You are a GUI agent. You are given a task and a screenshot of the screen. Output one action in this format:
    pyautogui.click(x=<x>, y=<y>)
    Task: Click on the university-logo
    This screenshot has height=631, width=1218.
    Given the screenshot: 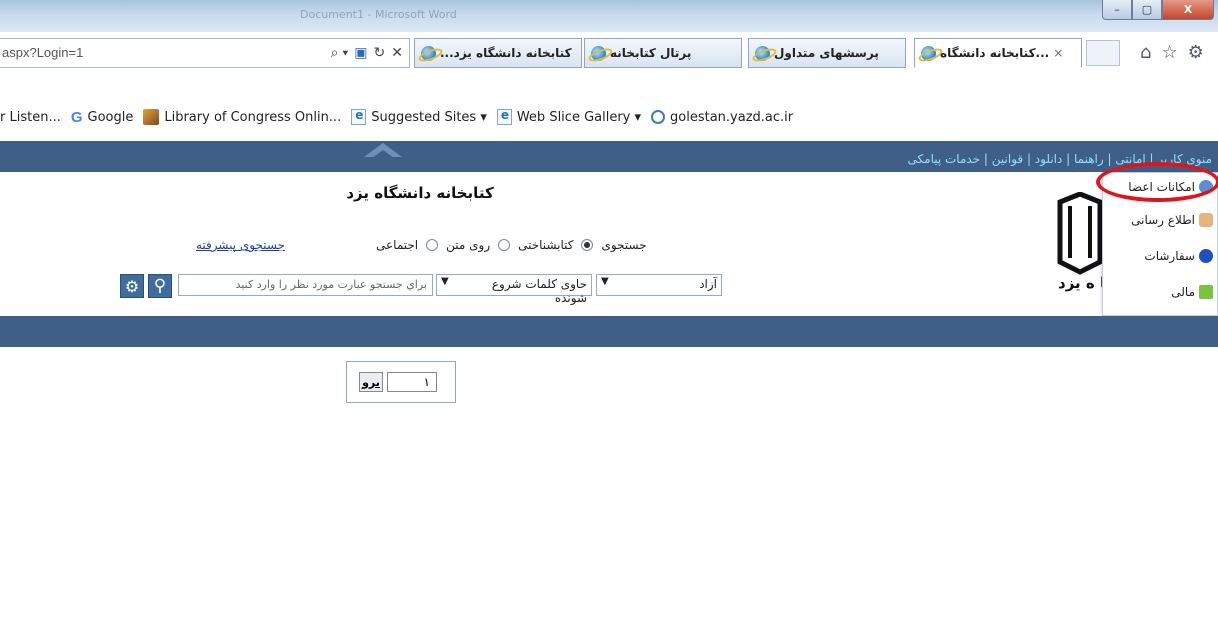 What is the action you would take?
    pyautogui.click(x=1080, y=233)
    